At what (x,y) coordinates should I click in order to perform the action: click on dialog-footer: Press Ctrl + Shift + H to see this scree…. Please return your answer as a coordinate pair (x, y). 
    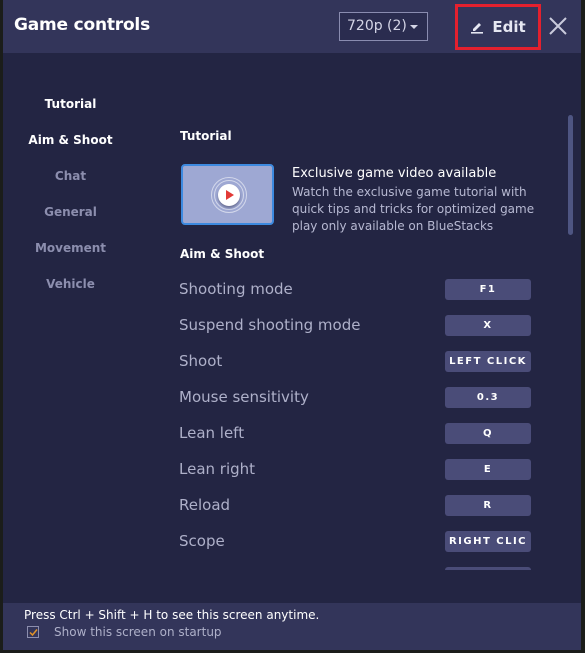
    Looking at the image, I should click on (292, 626).